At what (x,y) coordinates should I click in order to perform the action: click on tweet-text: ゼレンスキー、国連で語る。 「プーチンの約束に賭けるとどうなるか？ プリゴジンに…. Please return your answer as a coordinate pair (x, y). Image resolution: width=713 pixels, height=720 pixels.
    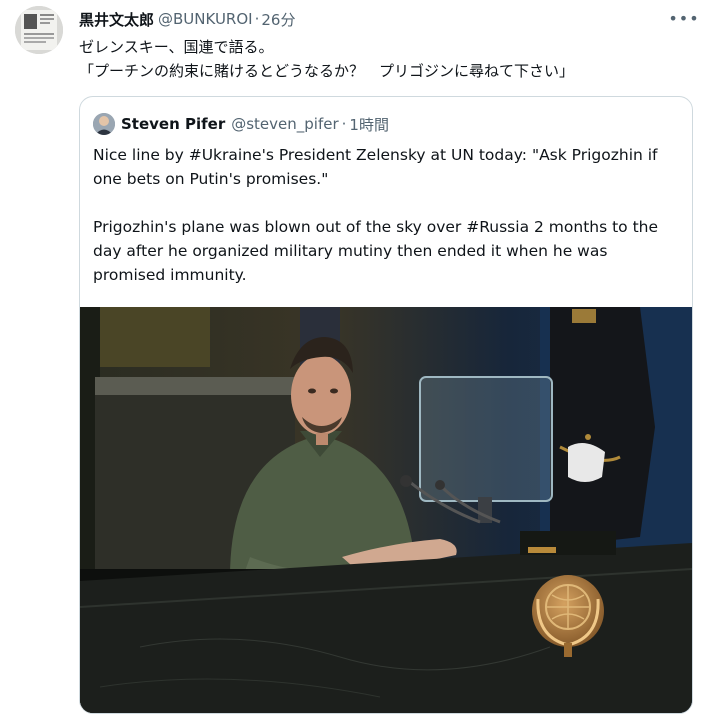
    Looking at the image, I should click on (326, 59).